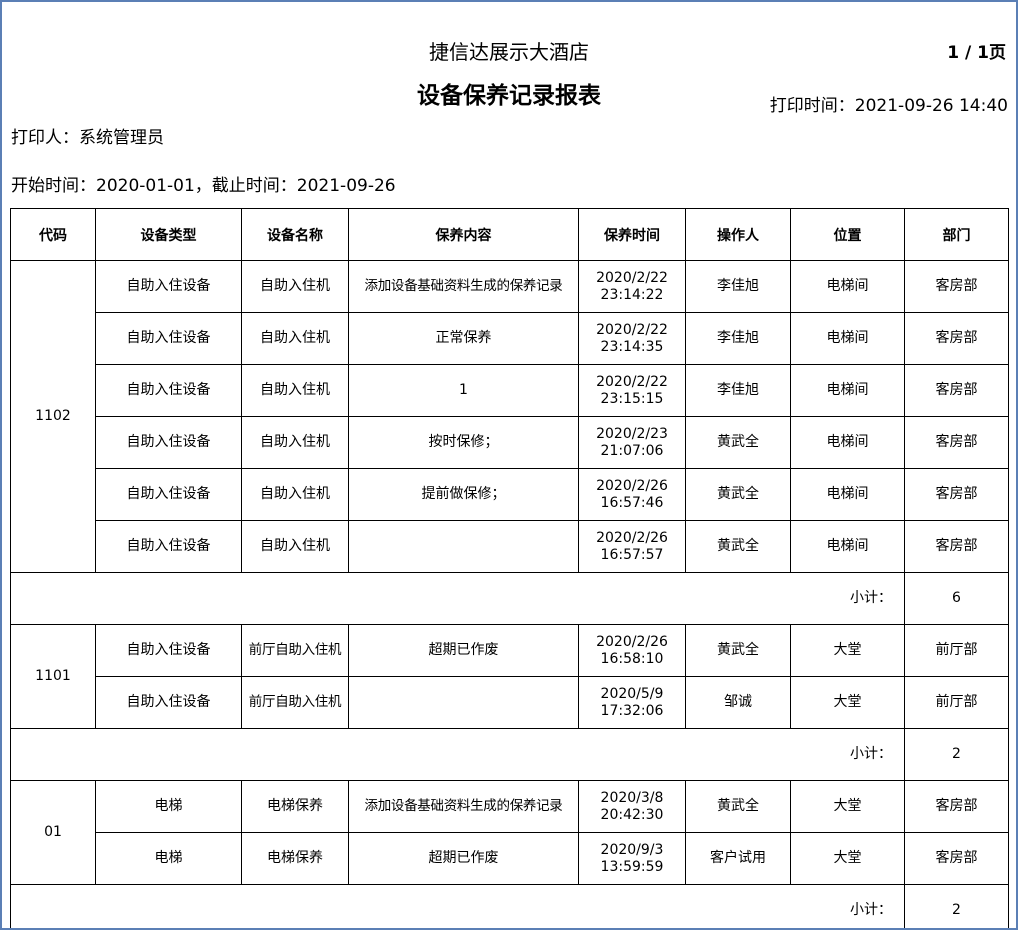  Describe the element at coordinates (632, 502) in the screenshot. I see `maintenance-clock-time: 16:57:46` at that location.